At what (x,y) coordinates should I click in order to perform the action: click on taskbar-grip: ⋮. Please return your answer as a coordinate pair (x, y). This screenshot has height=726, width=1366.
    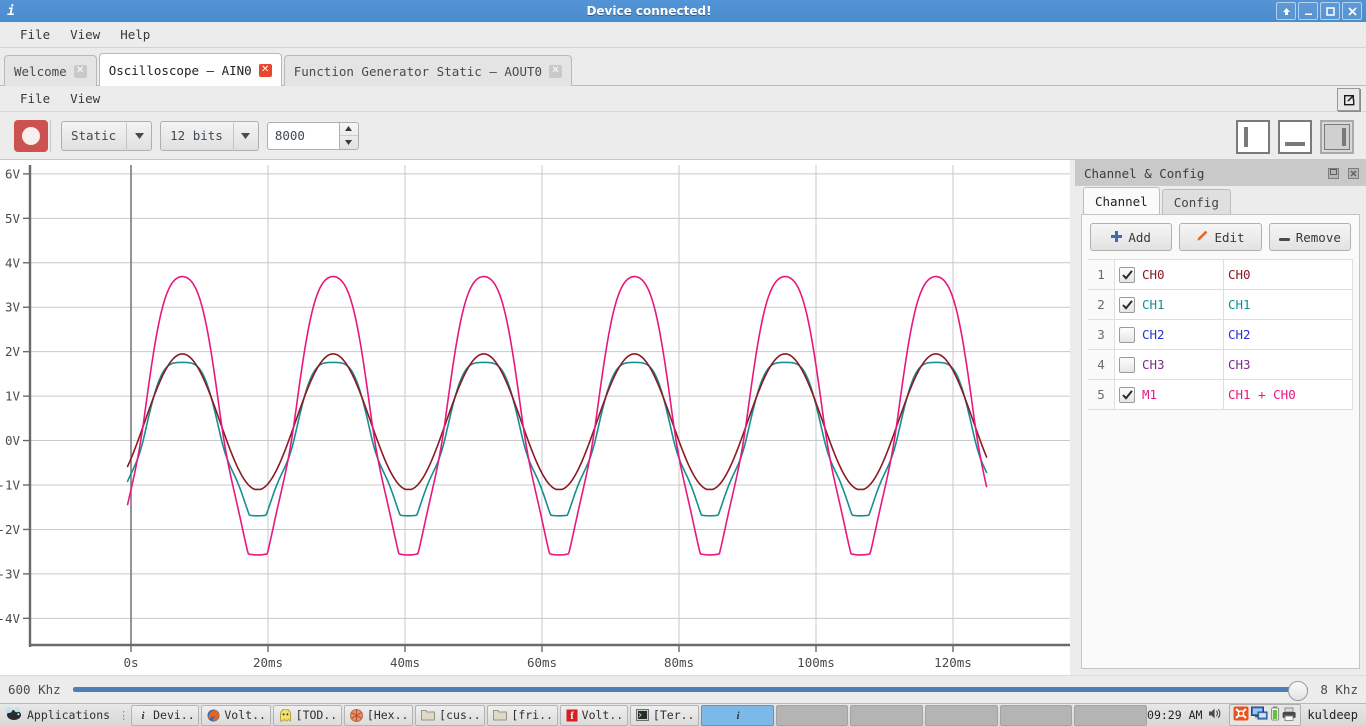
    Looking at the image, I should click on (123, 715).